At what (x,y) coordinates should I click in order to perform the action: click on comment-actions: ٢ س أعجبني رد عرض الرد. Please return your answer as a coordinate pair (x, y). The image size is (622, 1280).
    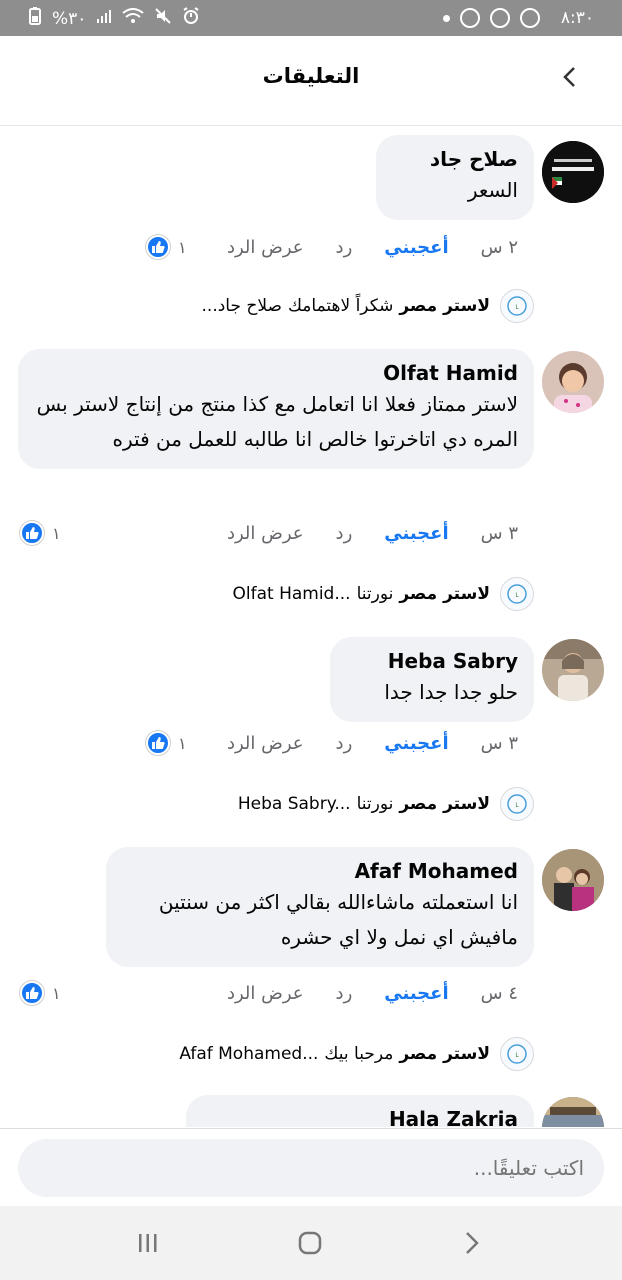
    Looking at the image, I should click on (372, 247).